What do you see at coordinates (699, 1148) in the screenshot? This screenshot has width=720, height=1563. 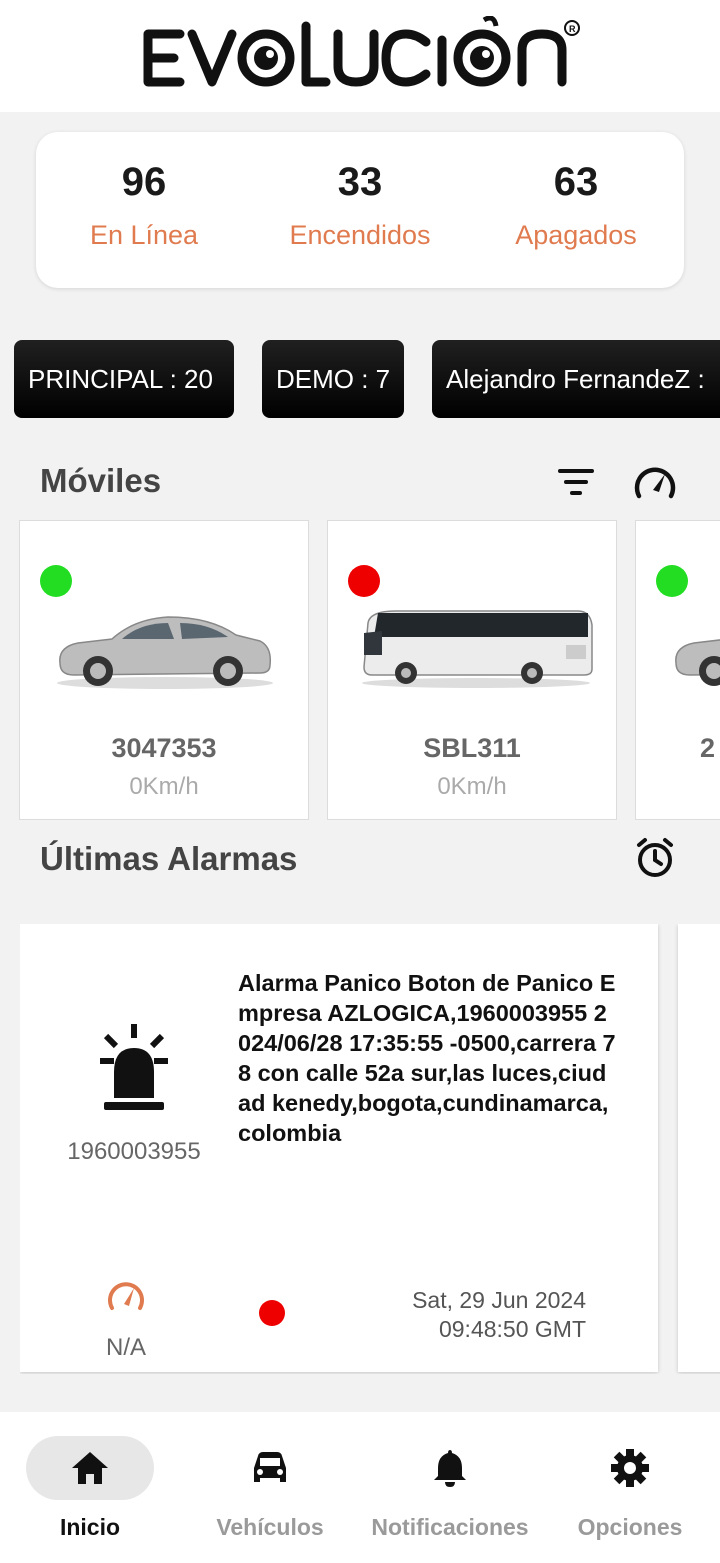 I see `alarm-card` at bounding box center [699, 1148].